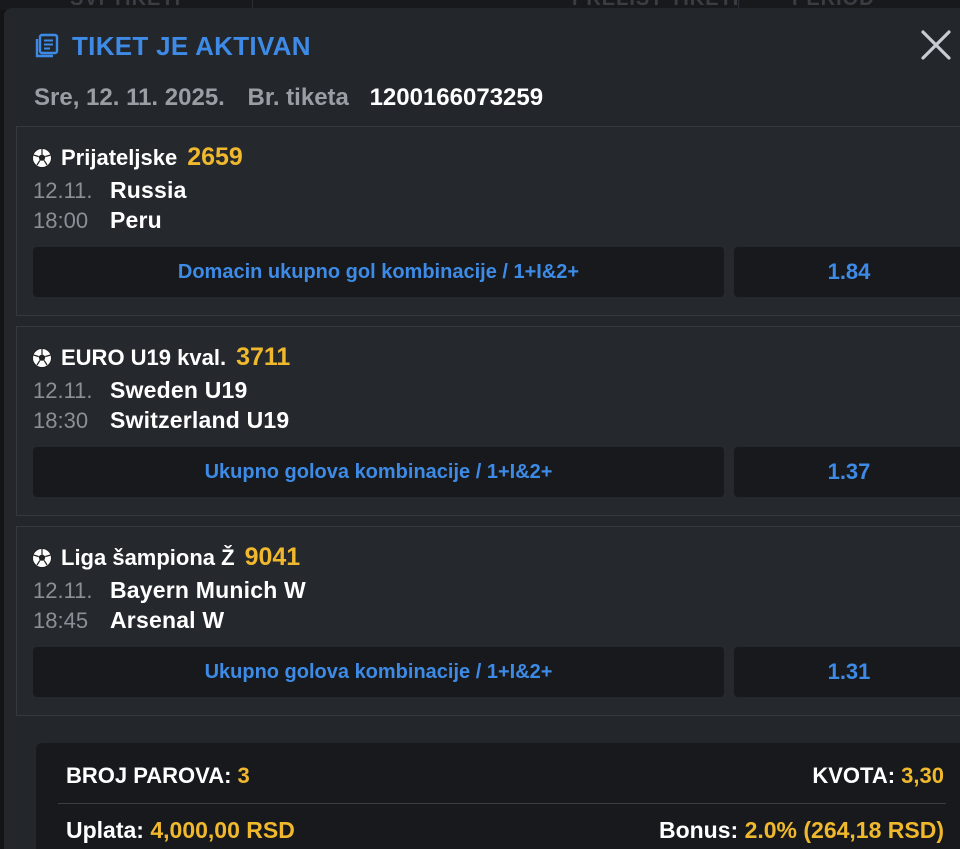 The width and height of the screenshot is (960, 849). Describe the element at coordinates (298, 97) in the screenshot. I see `ticket-number-label: Br. tiketa` at that location.